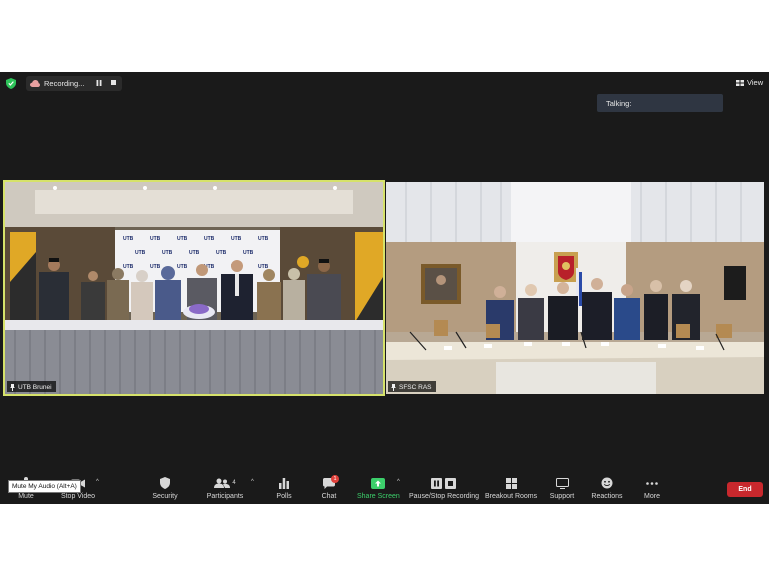  Describe the element at coordinates (234, 483) in the screenshot. I see `participants-count: 4` at that location.